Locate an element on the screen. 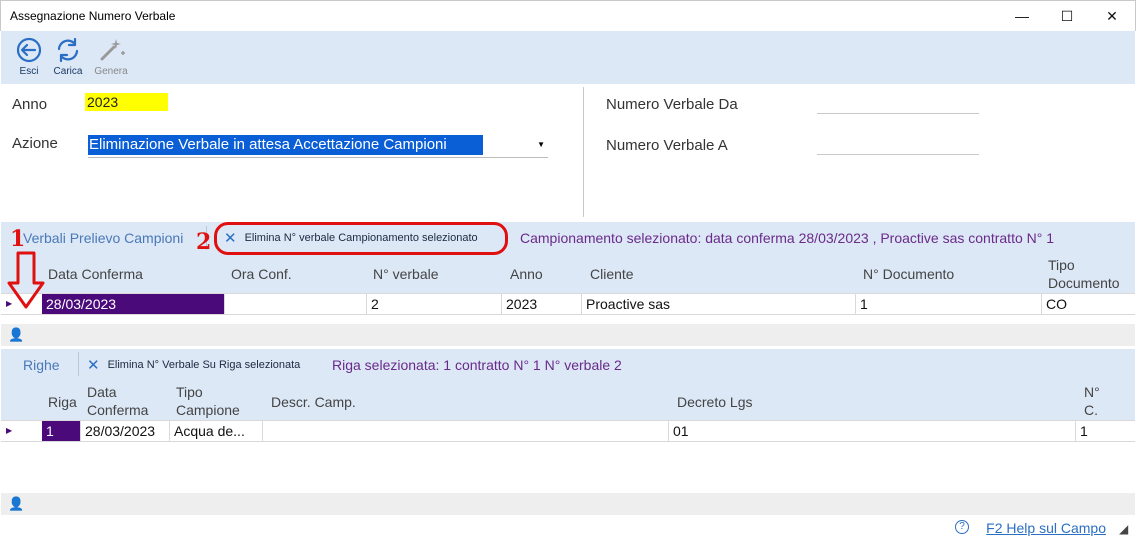  minimize-icon: — is located at coordinates (1022, 16).